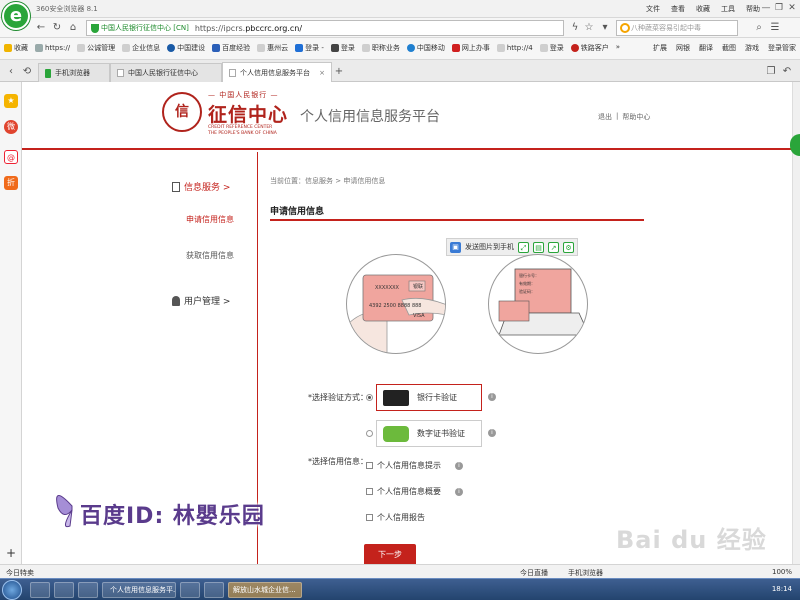 The height and width of the screenshot is (600, 800). What do you see at coordinates (728, 9) in the screenshot?
I see `menu-tools: 工具` at bounding box center [728, 9].